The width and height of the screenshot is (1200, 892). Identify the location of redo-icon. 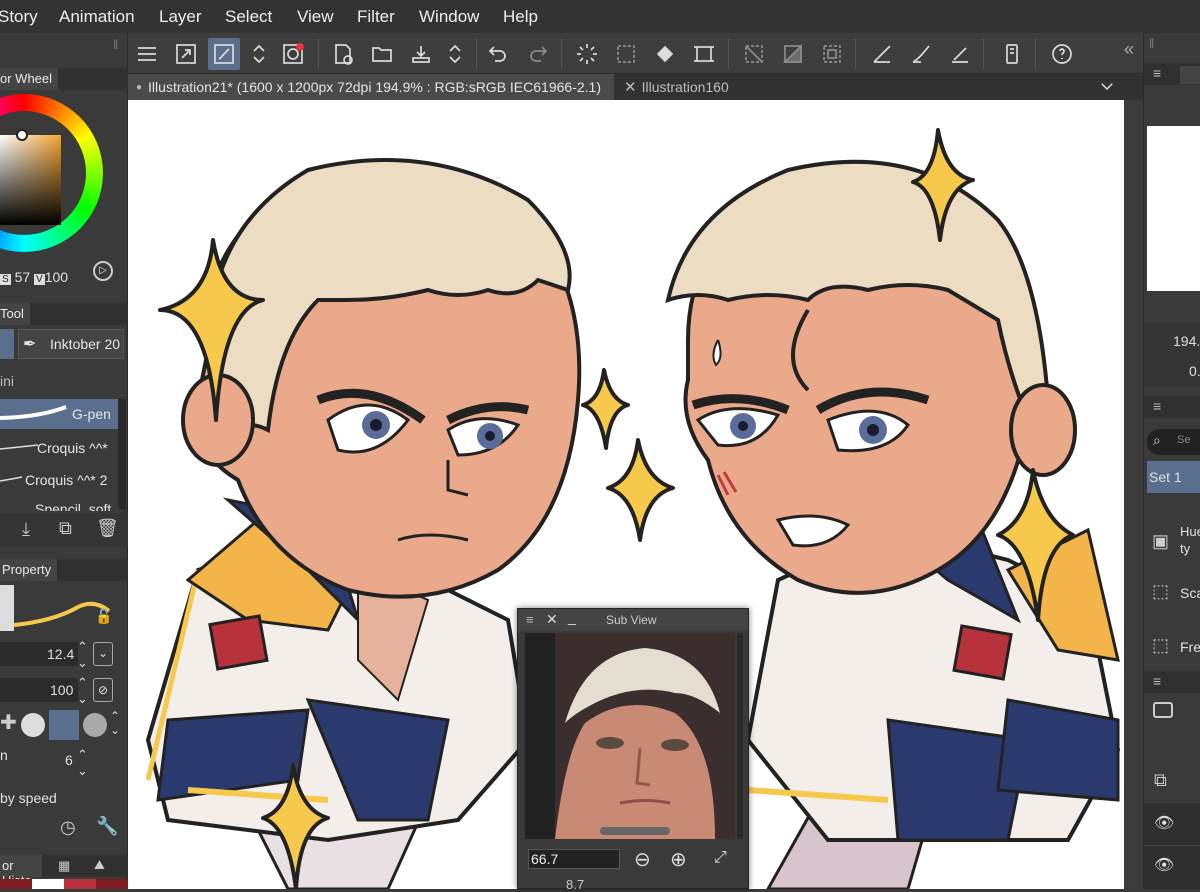
(538, 54).